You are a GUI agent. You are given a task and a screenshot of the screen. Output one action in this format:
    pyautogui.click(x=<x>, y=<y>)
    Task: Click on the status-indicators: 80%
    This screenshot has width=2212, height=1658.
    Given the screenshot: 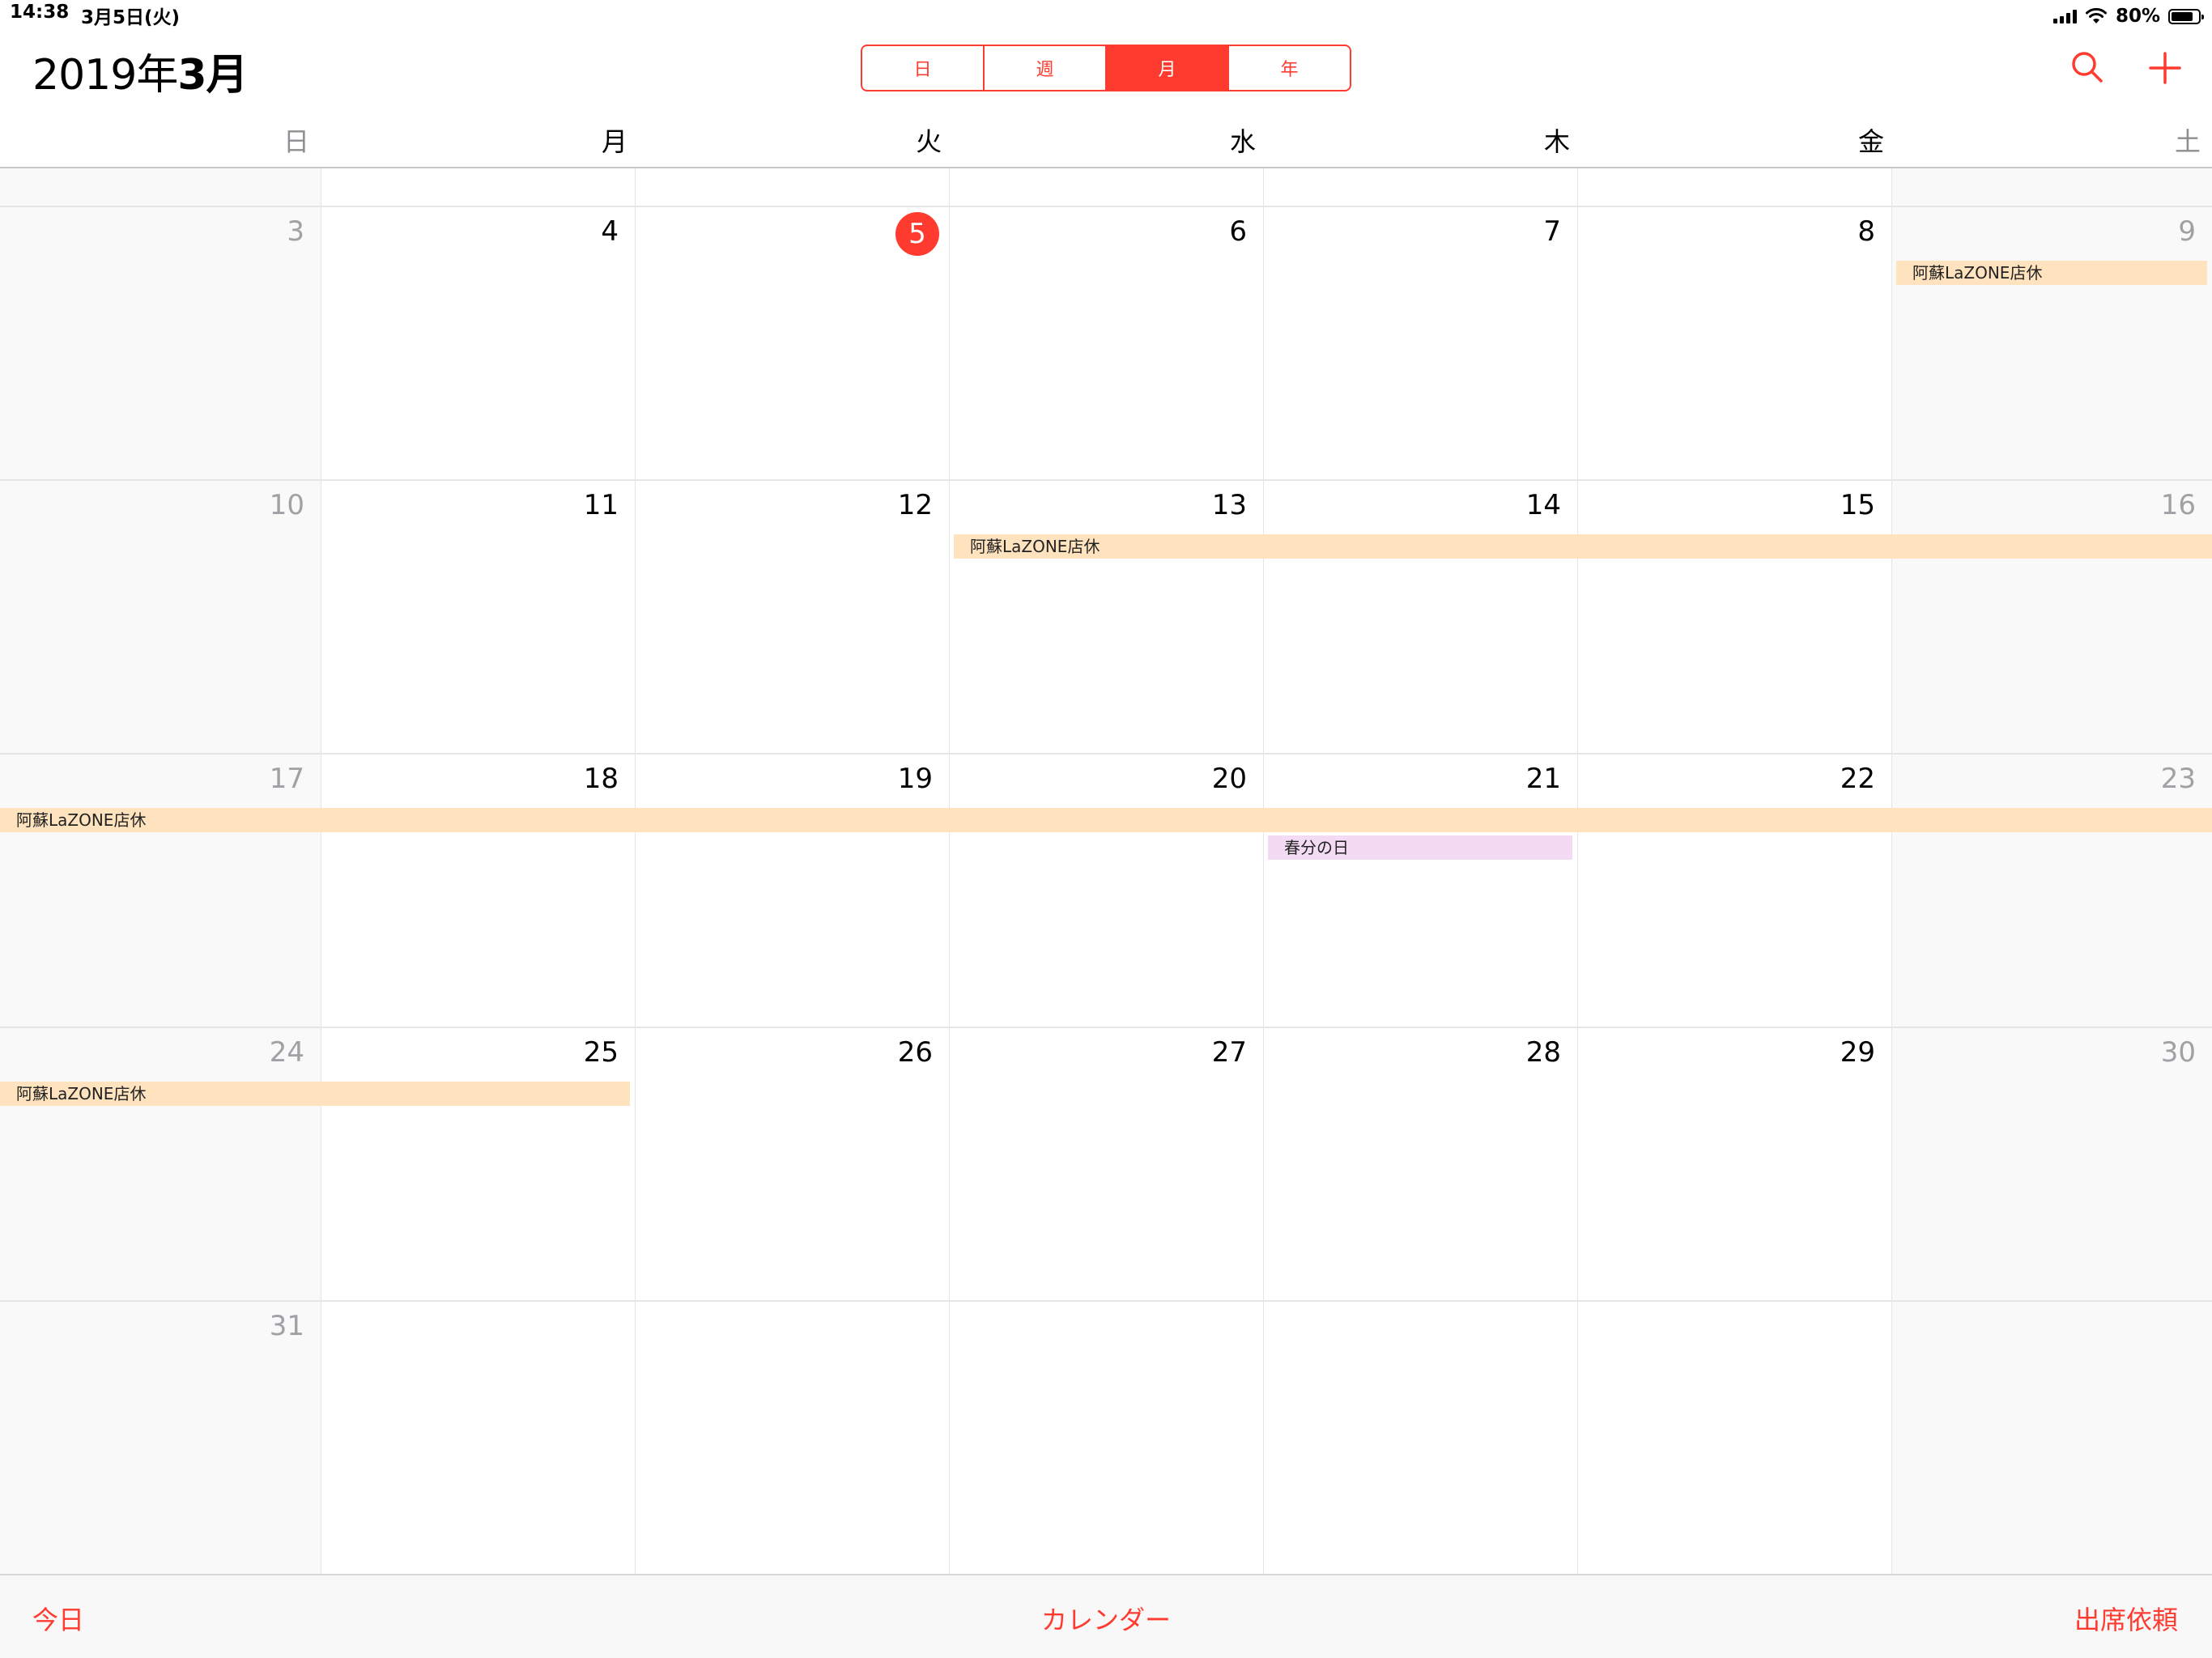 What is the action you would take?
    pyautogui.click(x=2128, y=16)
    